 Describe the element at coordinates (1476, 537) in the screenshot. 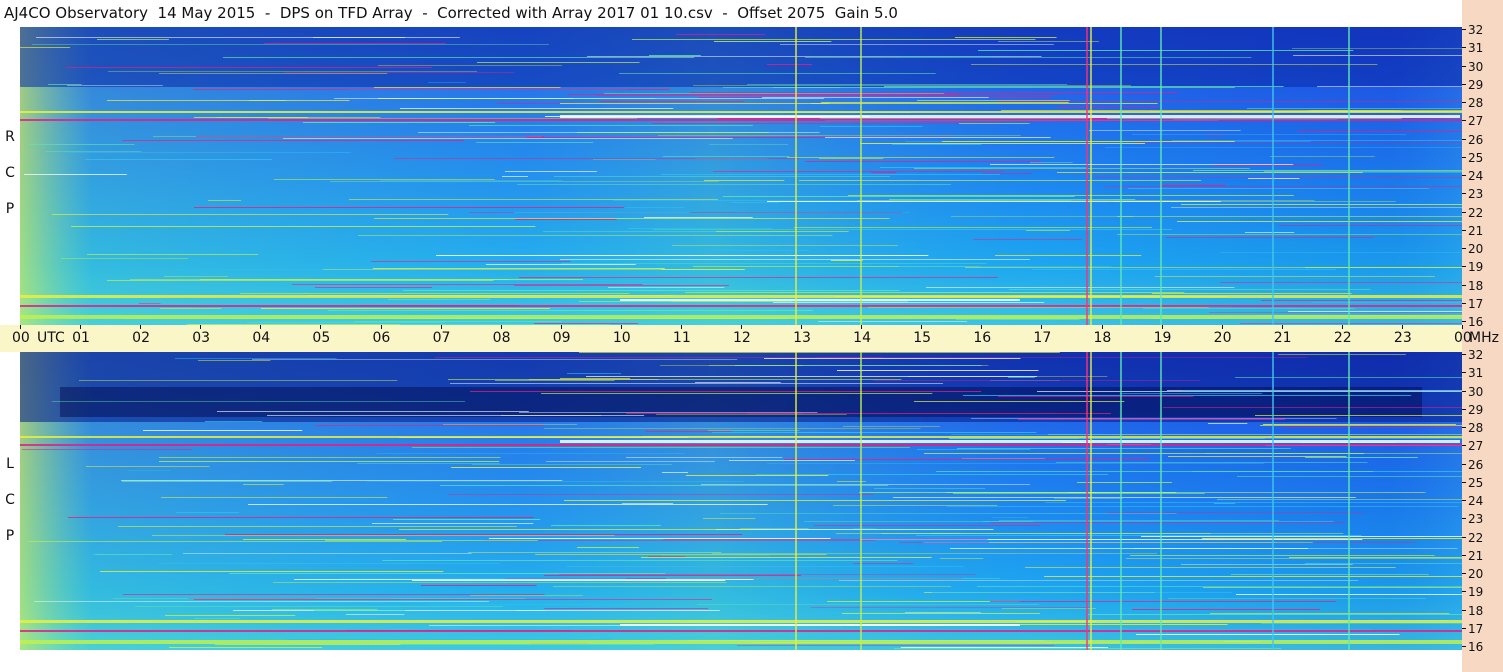

I see `mhz-tick-label: 22` at that location.